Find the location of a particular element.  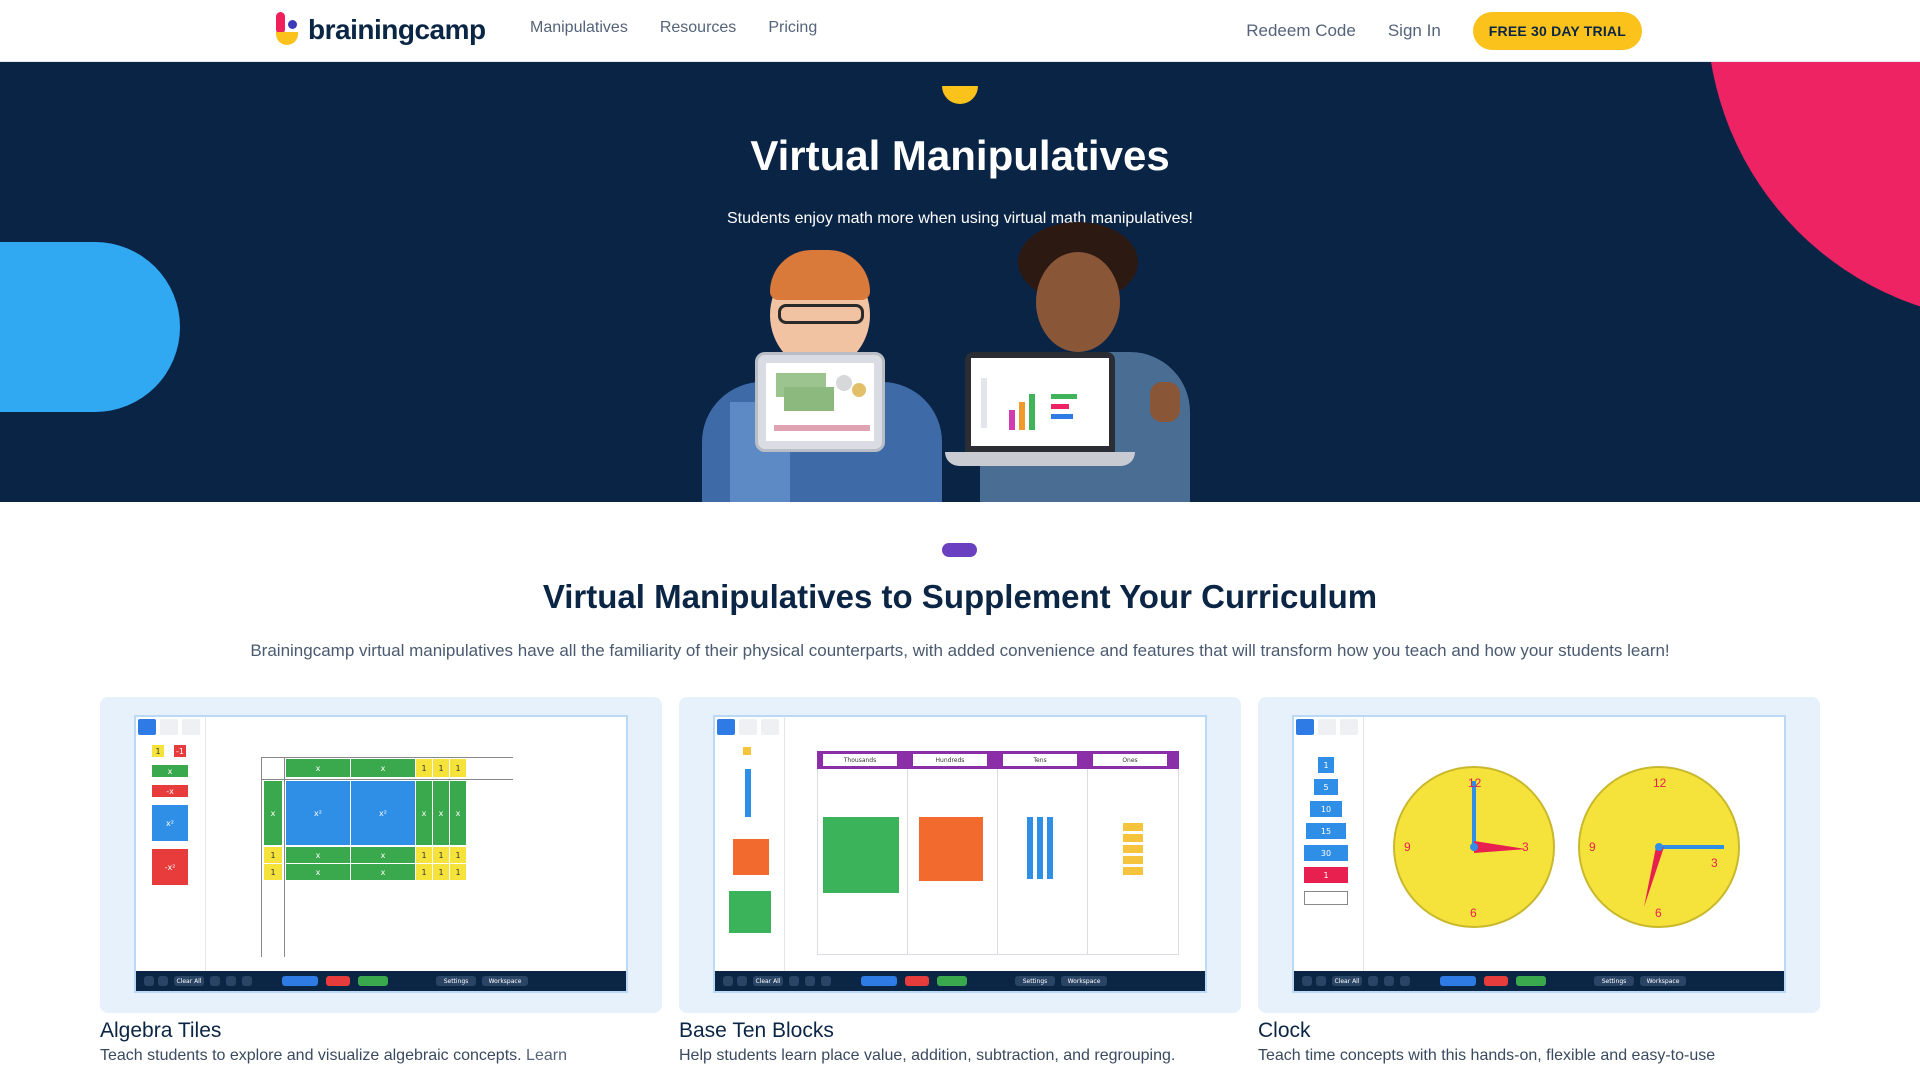

hero-illustration is located at coordinates (960, 362).